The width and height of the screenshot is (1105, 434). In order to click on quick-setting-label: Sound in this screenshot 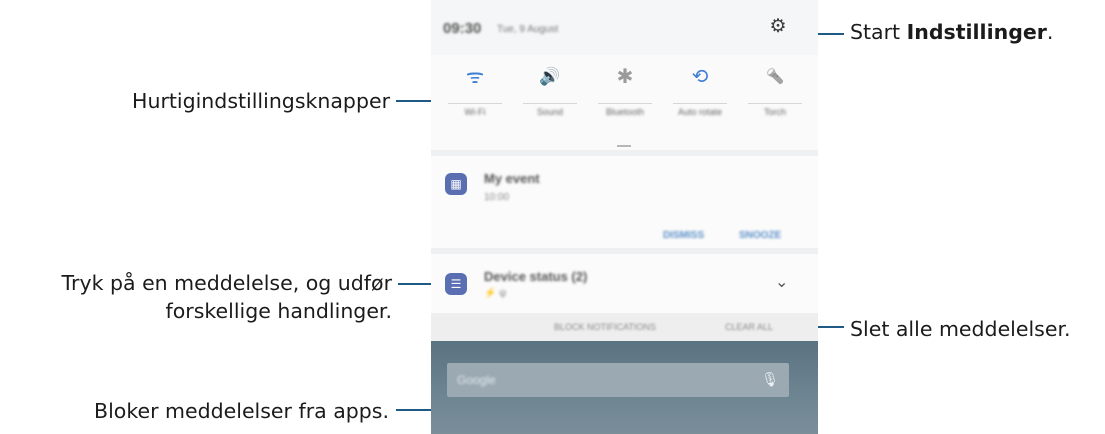, I will do `click(550, 112)`.